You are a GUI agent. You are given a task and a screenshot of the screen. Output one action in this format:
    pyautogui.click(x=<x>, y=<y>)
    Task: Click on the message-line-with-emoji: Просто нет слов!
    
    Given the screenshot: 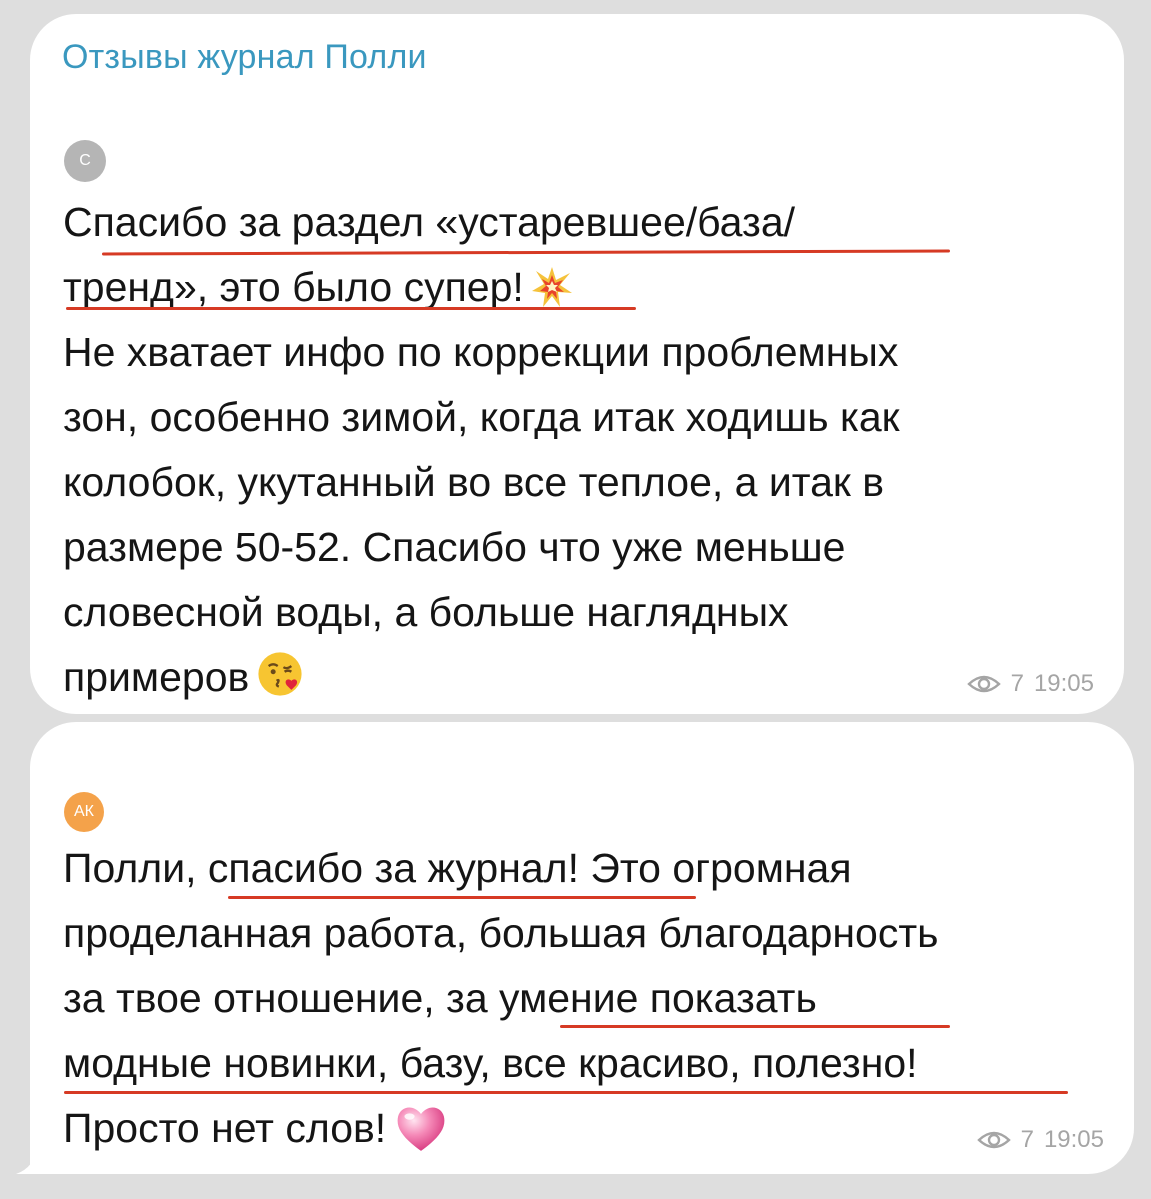 What is the action you would take?
    pyautogui.click(x=500, y=1128)
    